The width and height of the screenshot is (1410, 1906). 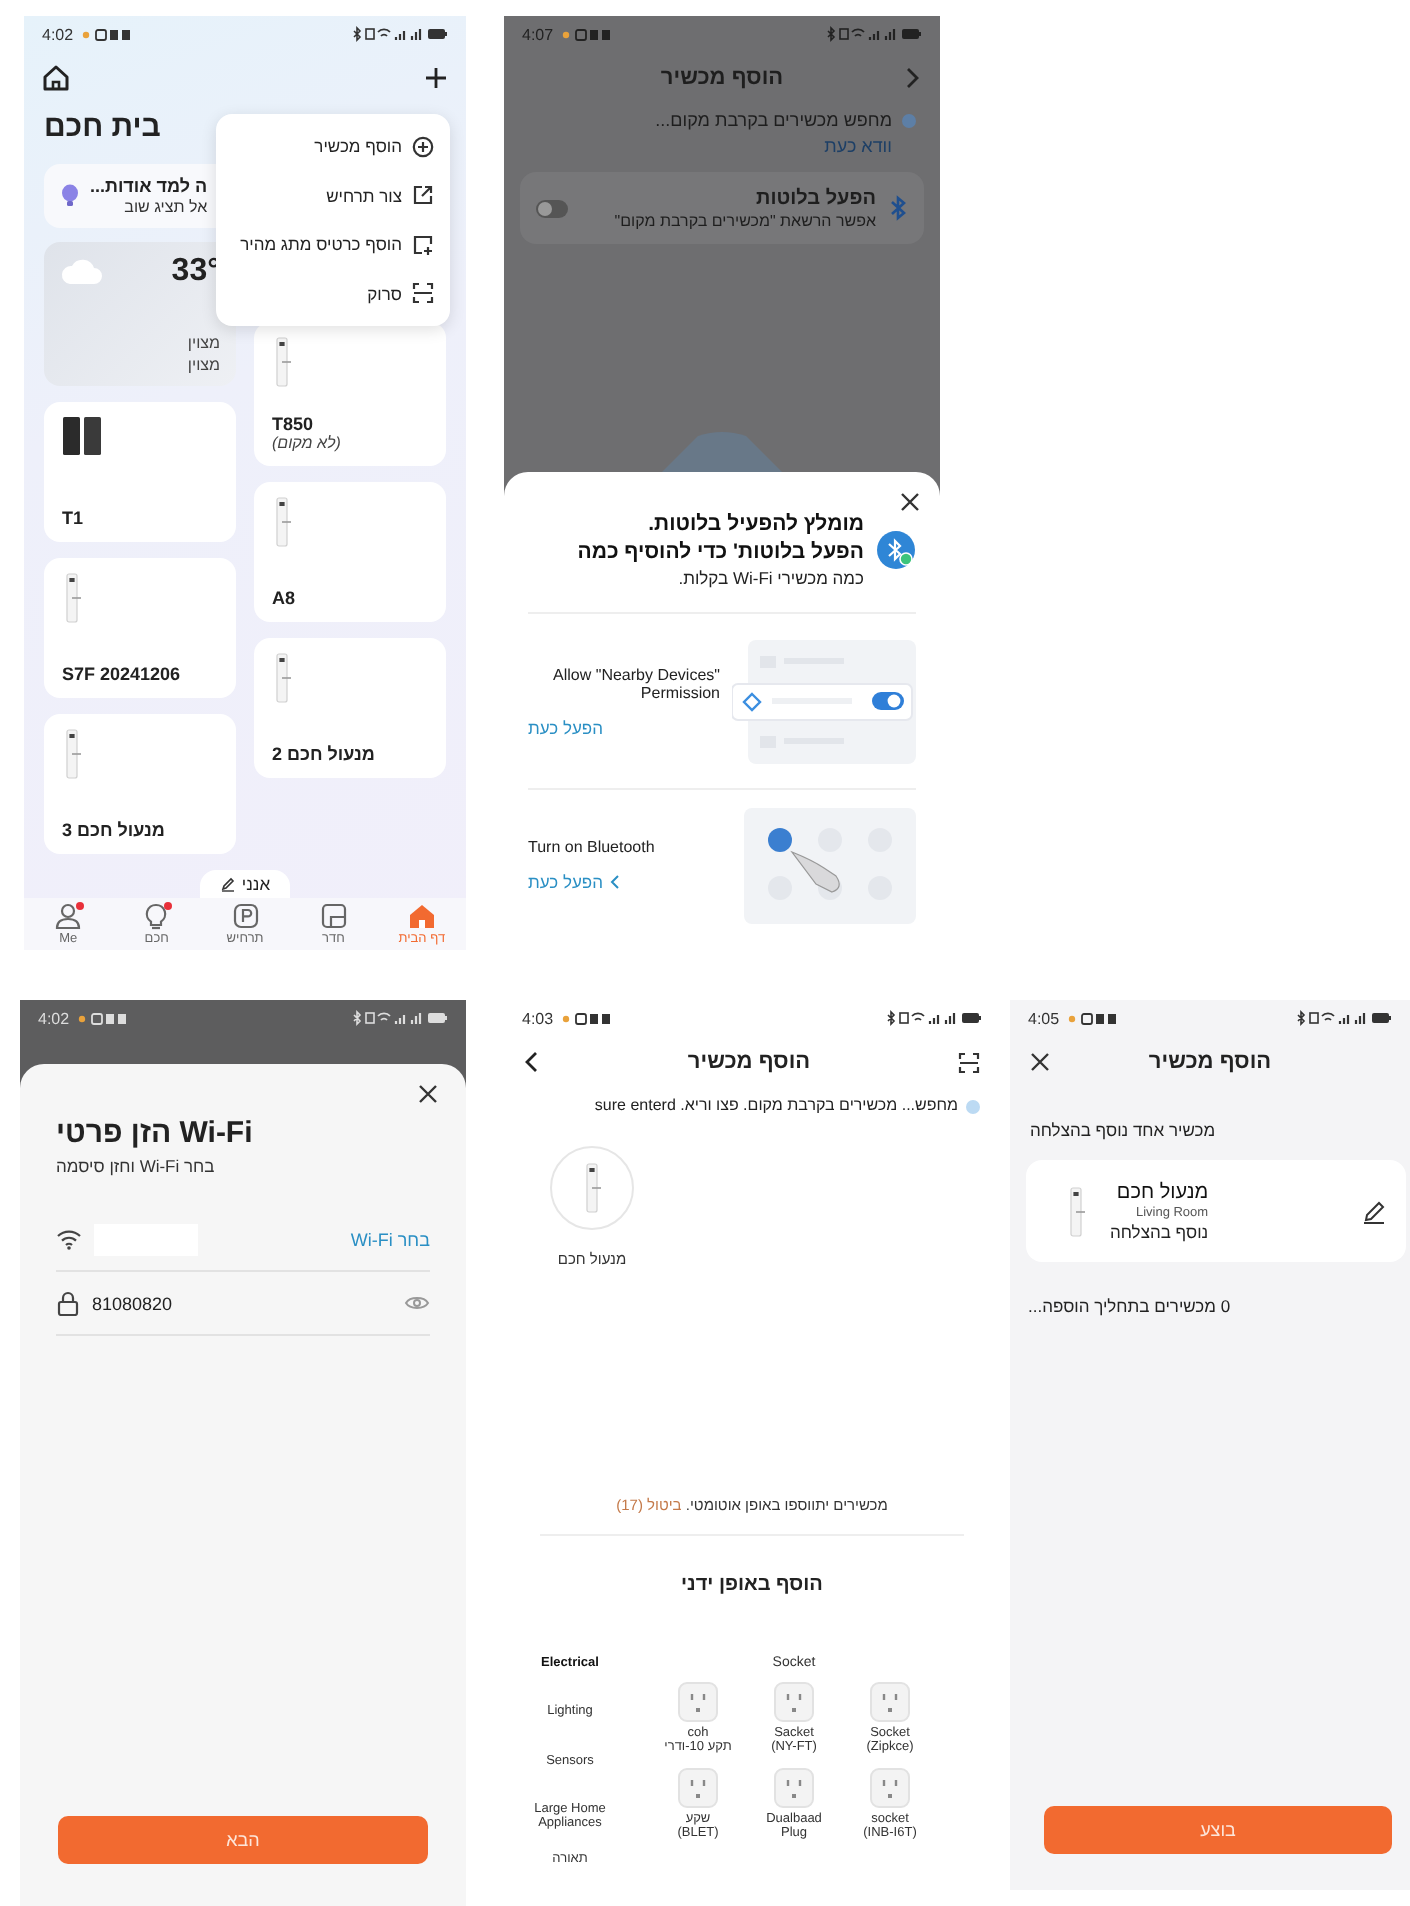 What do you see at coordinates (745, 220) in the screenshot?
I see `bluetooth-subtitle: אפשר הרשאת "מכשירים בקרבת מקום"` at bounding box center [745, 220].